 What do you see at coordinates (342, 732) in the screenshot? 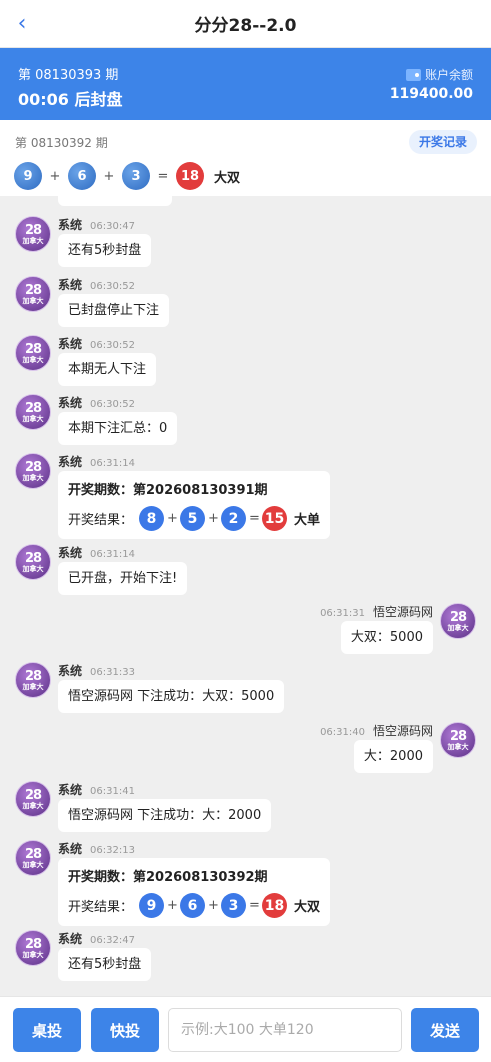
I see `message-time: 06:31:40` at bounding box center [342, 732].